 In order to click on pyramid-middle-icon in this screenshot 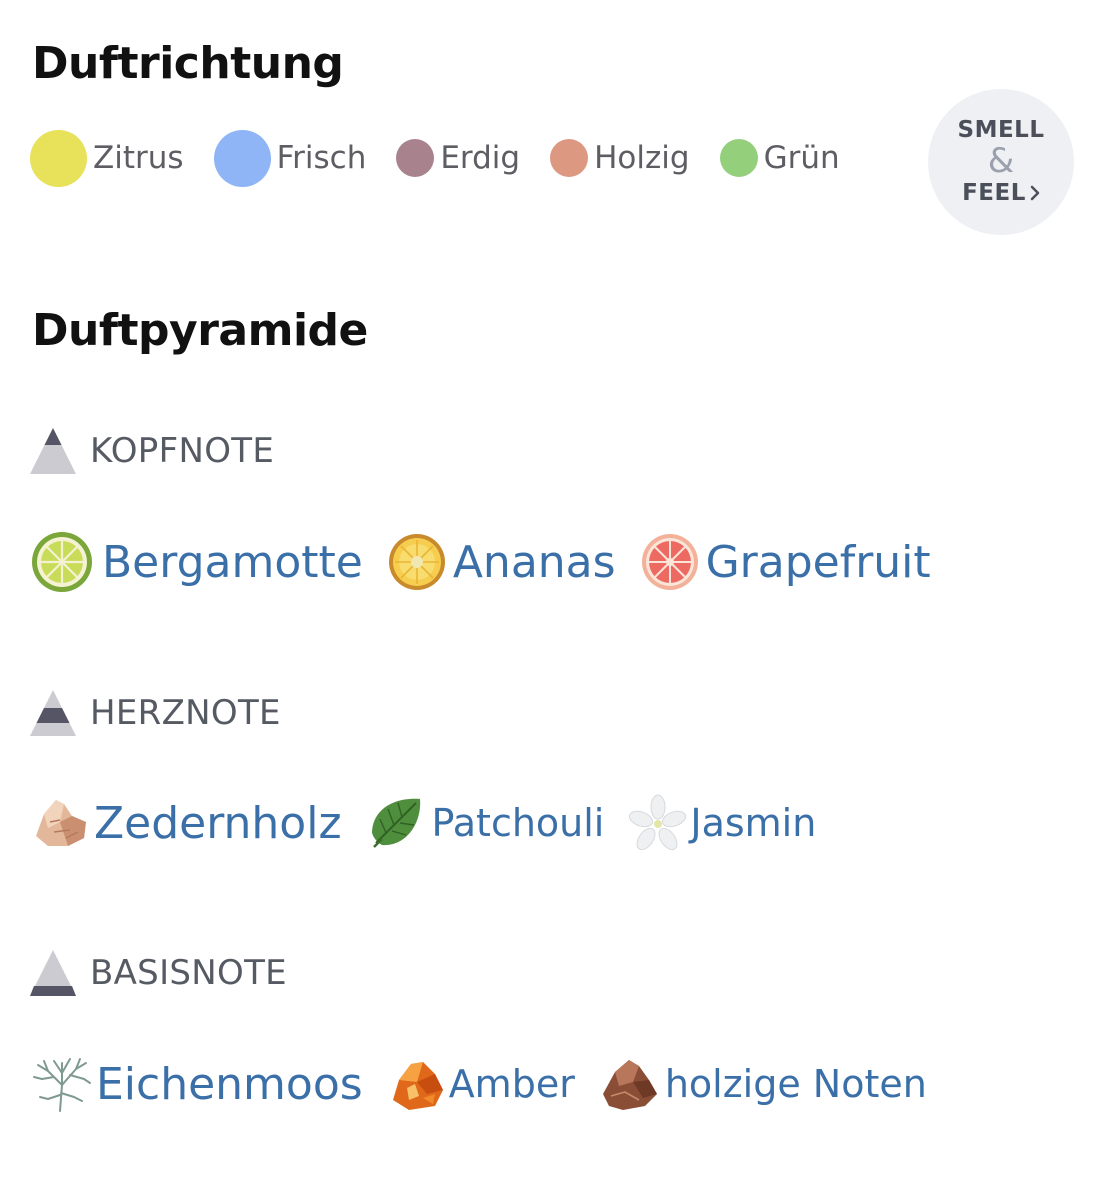, I will do `click(53, 713)`.